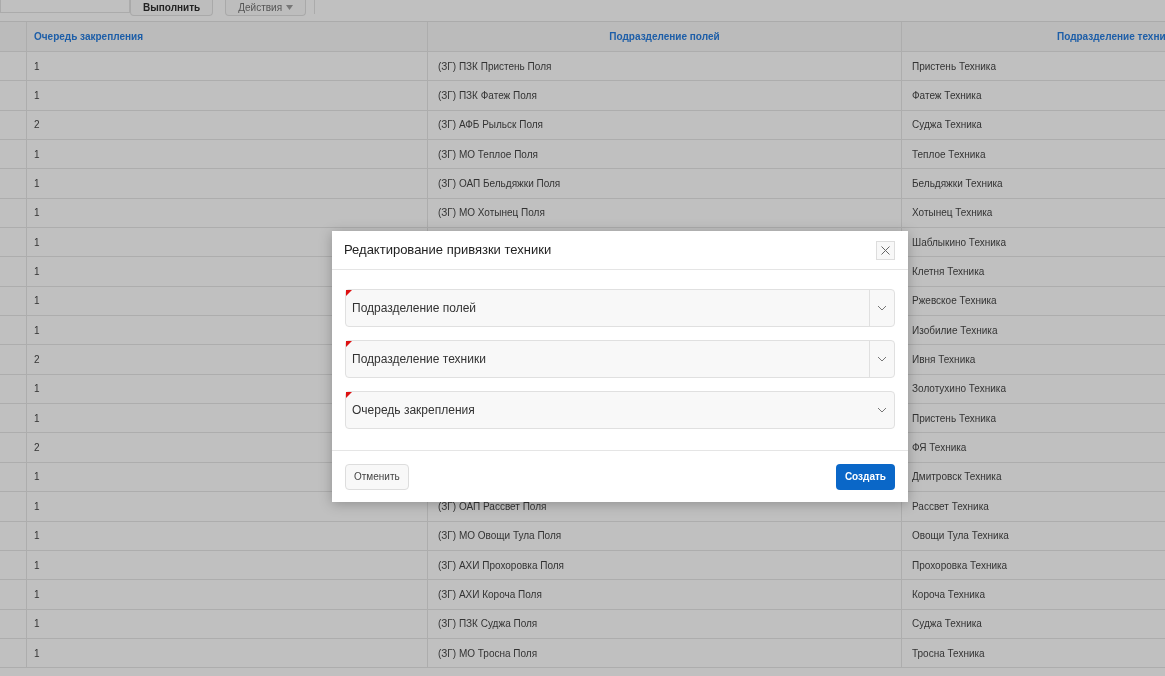  I want to click on table-cell: 2, so click(227, 125).